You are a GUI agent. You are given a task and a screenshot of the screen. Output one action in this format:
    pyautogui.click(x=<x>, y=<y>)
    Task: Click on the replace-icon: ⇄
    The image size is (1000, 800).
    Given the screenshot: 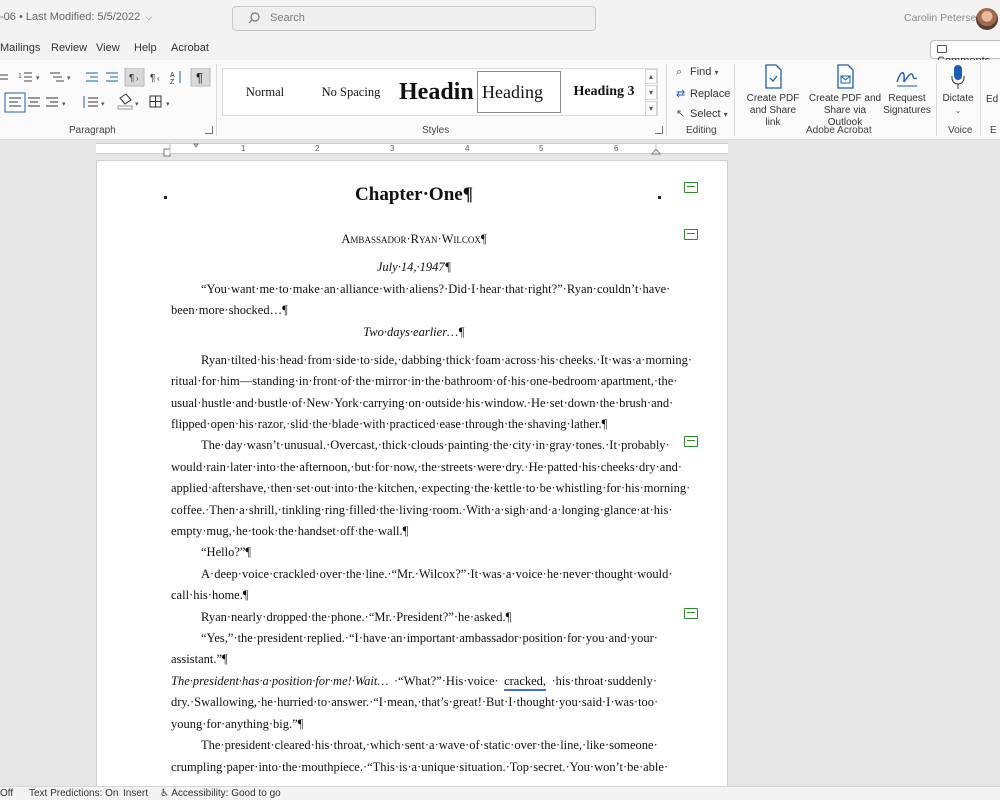 What is the action you would take?
    pyautogui.click(x=681, y=94)
    